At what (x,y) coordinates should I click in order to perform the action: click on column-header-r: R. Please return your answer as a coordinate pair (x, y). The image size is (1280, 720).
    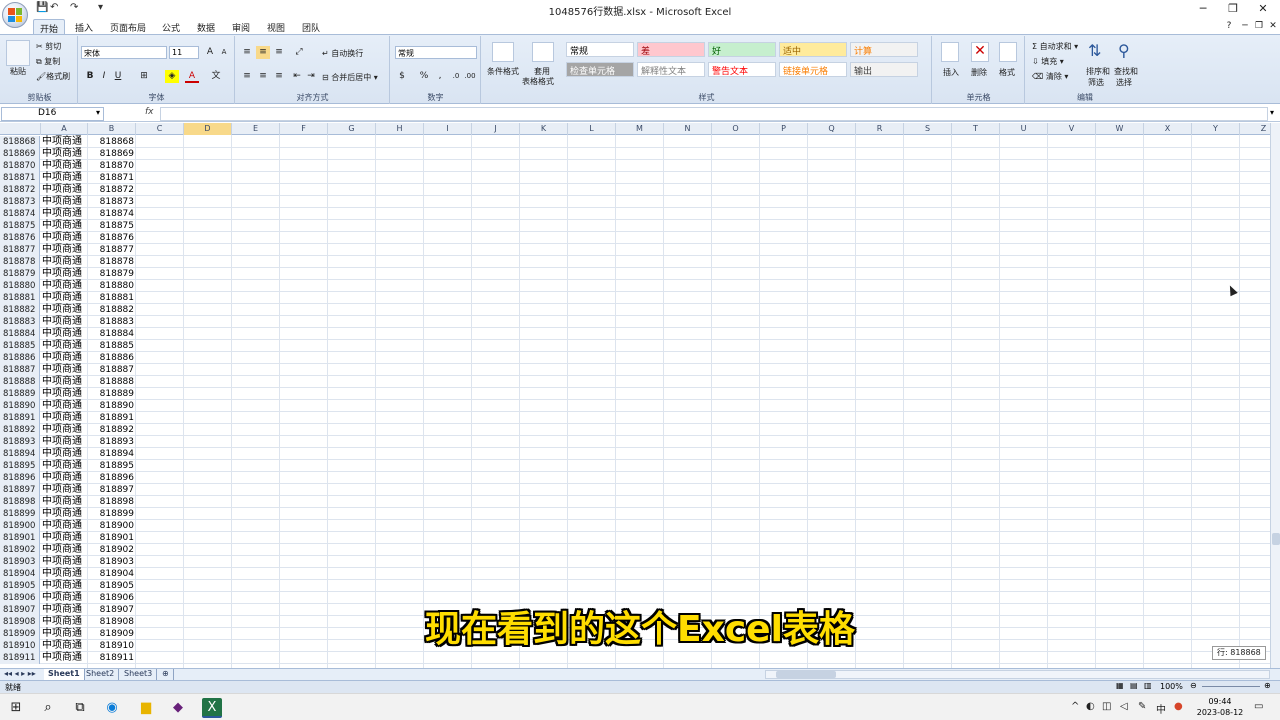
    Looking at the image, I should click on (880, 129).